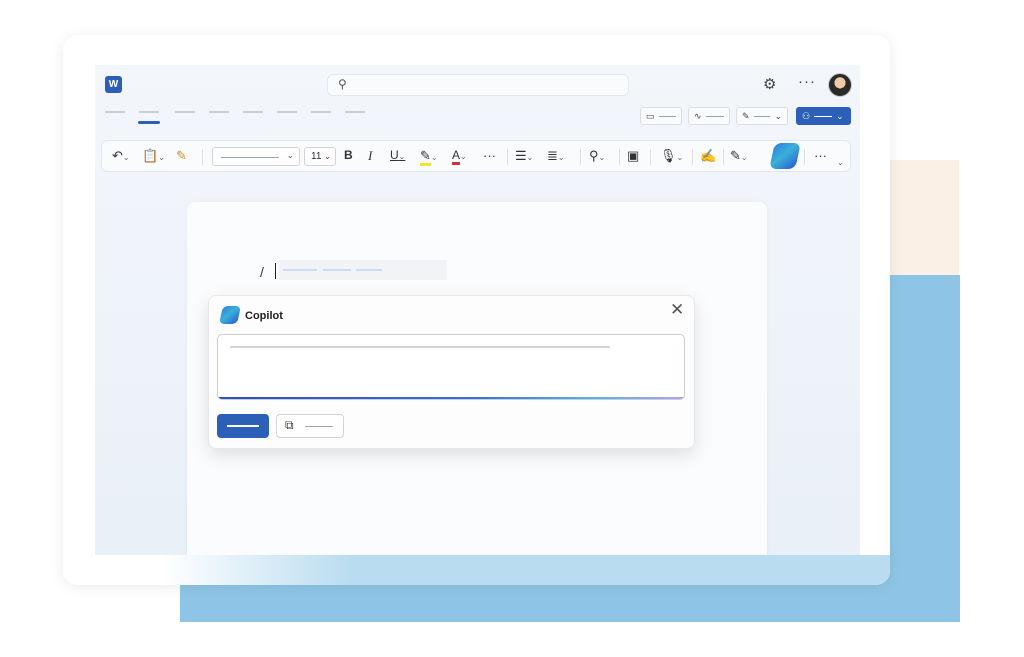 The width and height of the screenshot is (1024, 657). I want to click on font-size-select: 11 ⌄, so click(320, 156).